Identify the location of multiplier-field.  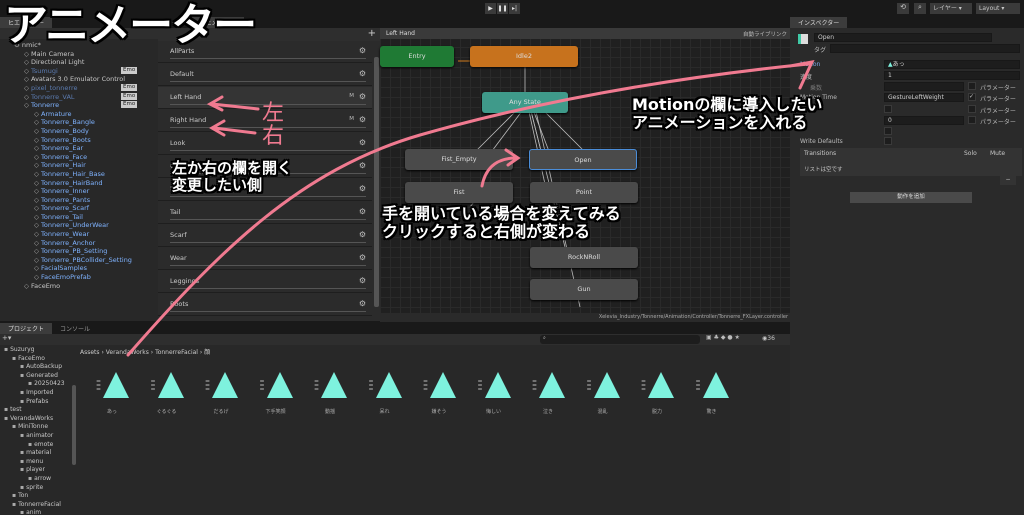
(924, 86).